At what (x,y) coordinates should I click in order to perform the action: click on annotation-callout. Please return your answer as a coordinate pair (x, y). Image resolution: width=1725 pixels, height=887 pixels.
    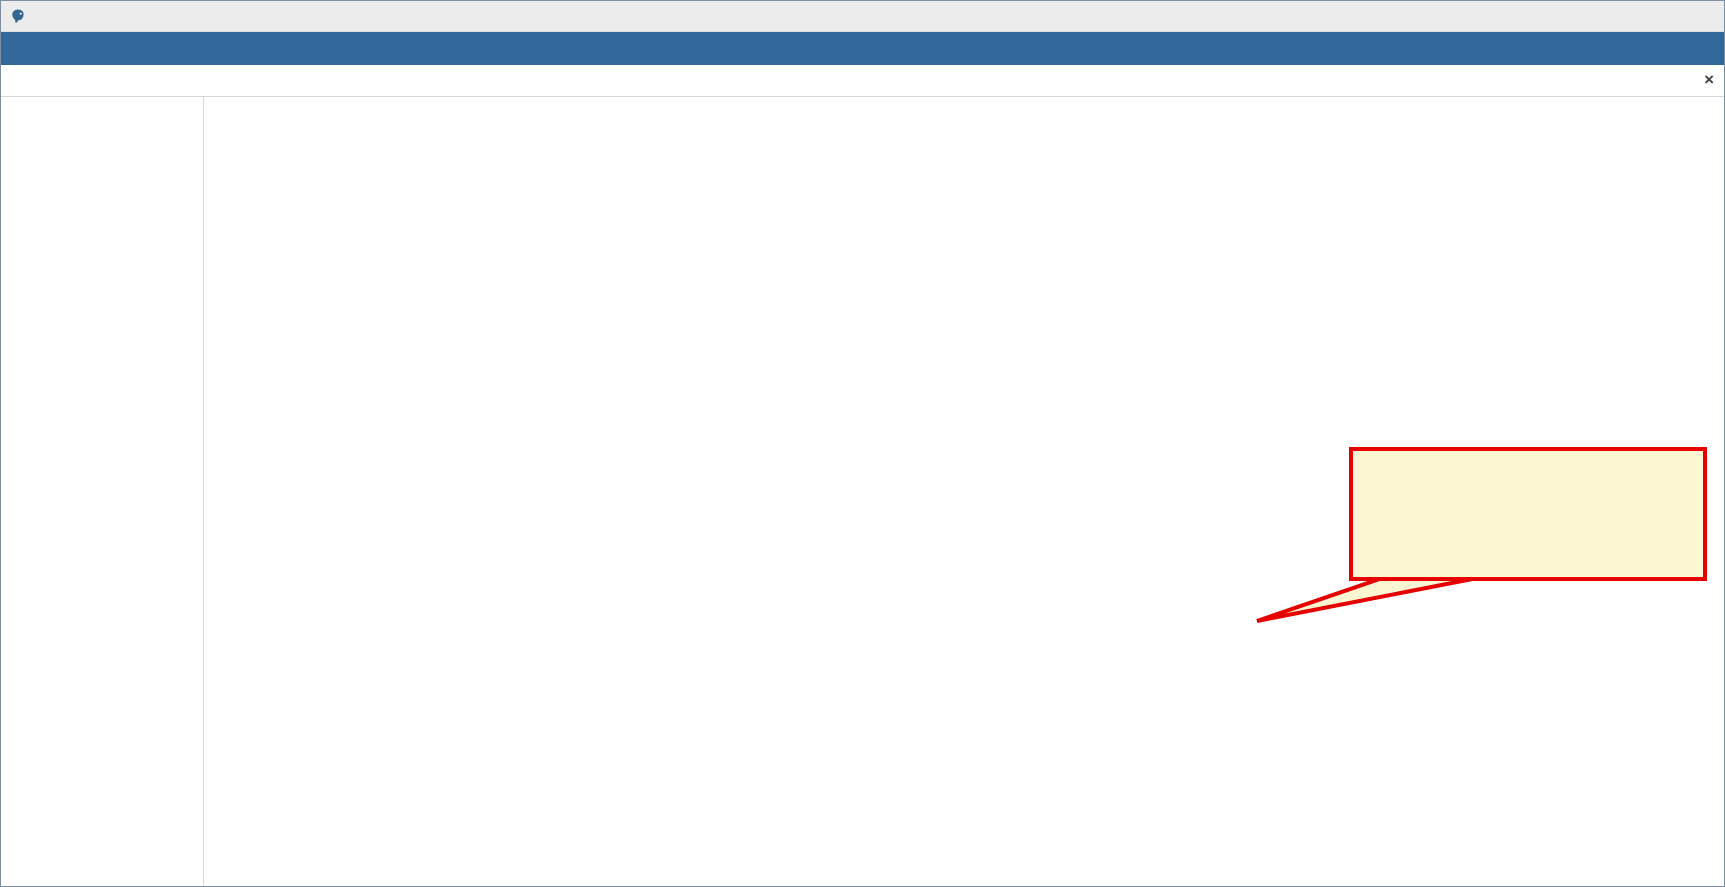
    Looking at the image, I should click on (1528, 514).